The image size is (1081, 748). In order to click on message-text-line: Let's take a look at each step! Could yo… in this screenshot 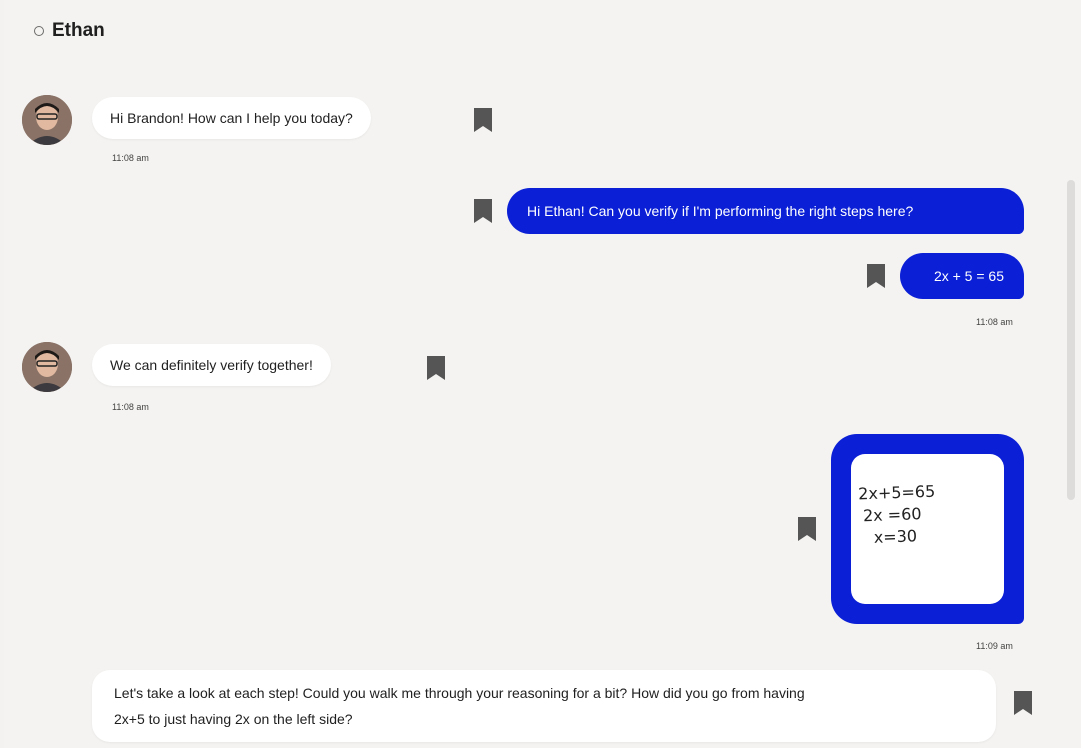, I will do `click(459, 693)`.